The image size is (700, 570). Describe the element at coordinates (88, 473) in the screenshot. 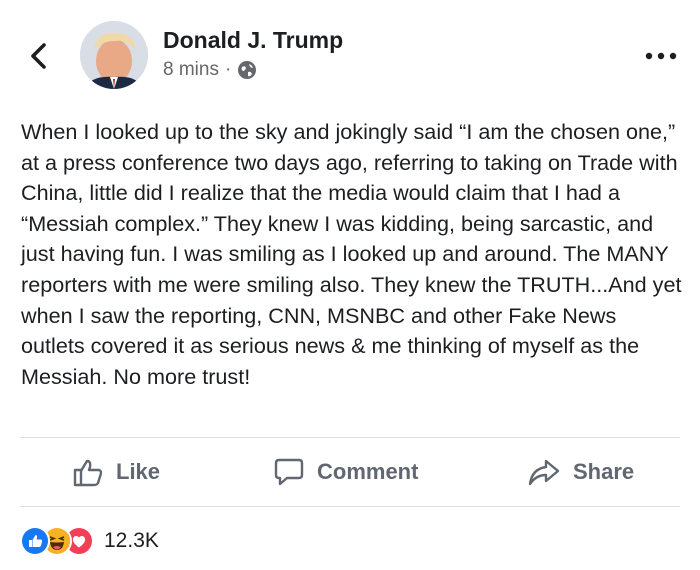

I see `thumbs-up-icon` at that location.